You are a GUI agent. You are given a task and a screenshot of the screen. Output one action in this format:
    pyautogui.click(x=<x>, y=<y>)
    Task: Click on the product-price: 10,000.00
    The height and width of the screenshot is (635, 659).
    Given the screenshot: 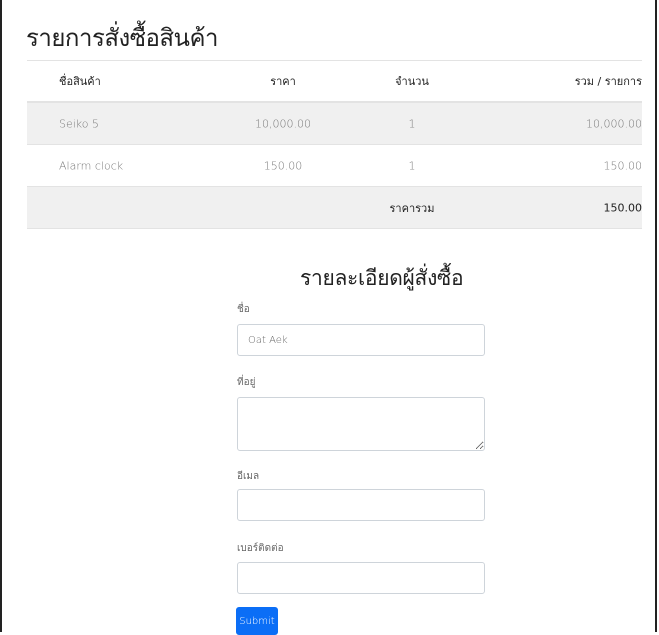 What is the action you would take?
    pyautogui.click(x=283, y=123)
    